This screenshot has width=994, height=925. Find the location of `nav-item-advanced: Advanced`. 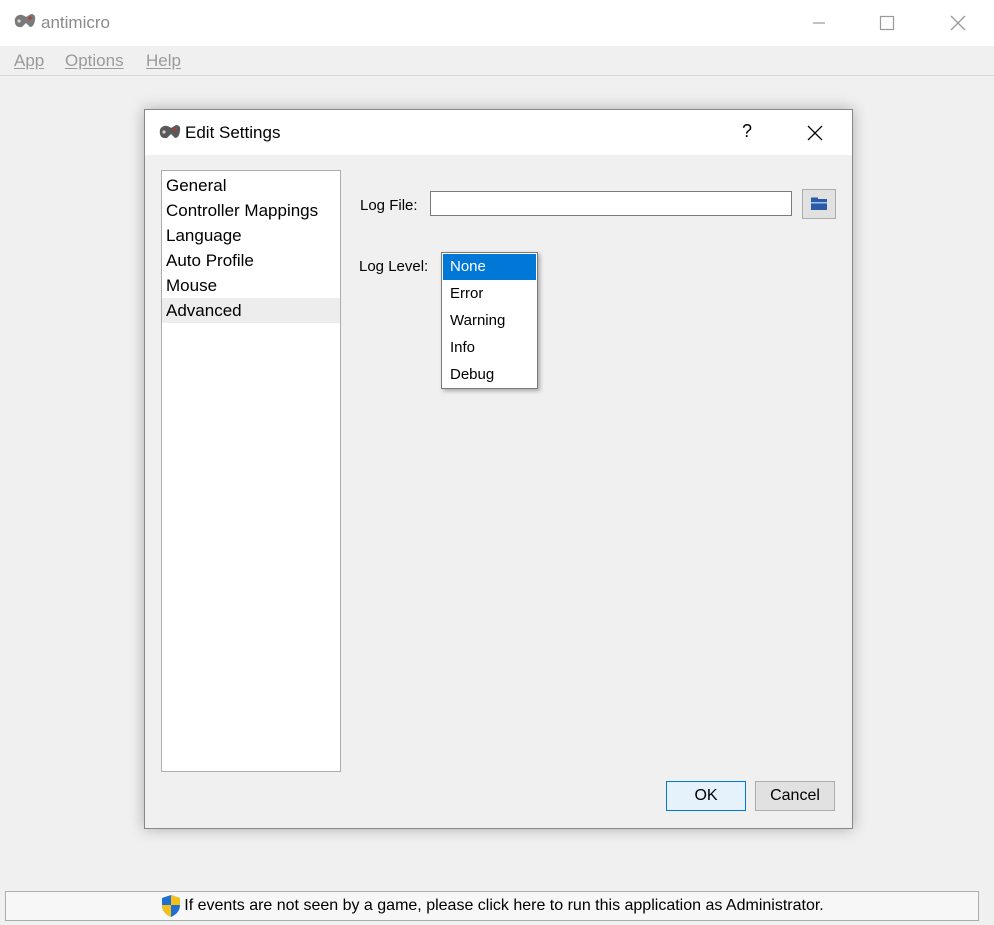

nav-item-advanced: Advanced is located at coordinates (251, 310).